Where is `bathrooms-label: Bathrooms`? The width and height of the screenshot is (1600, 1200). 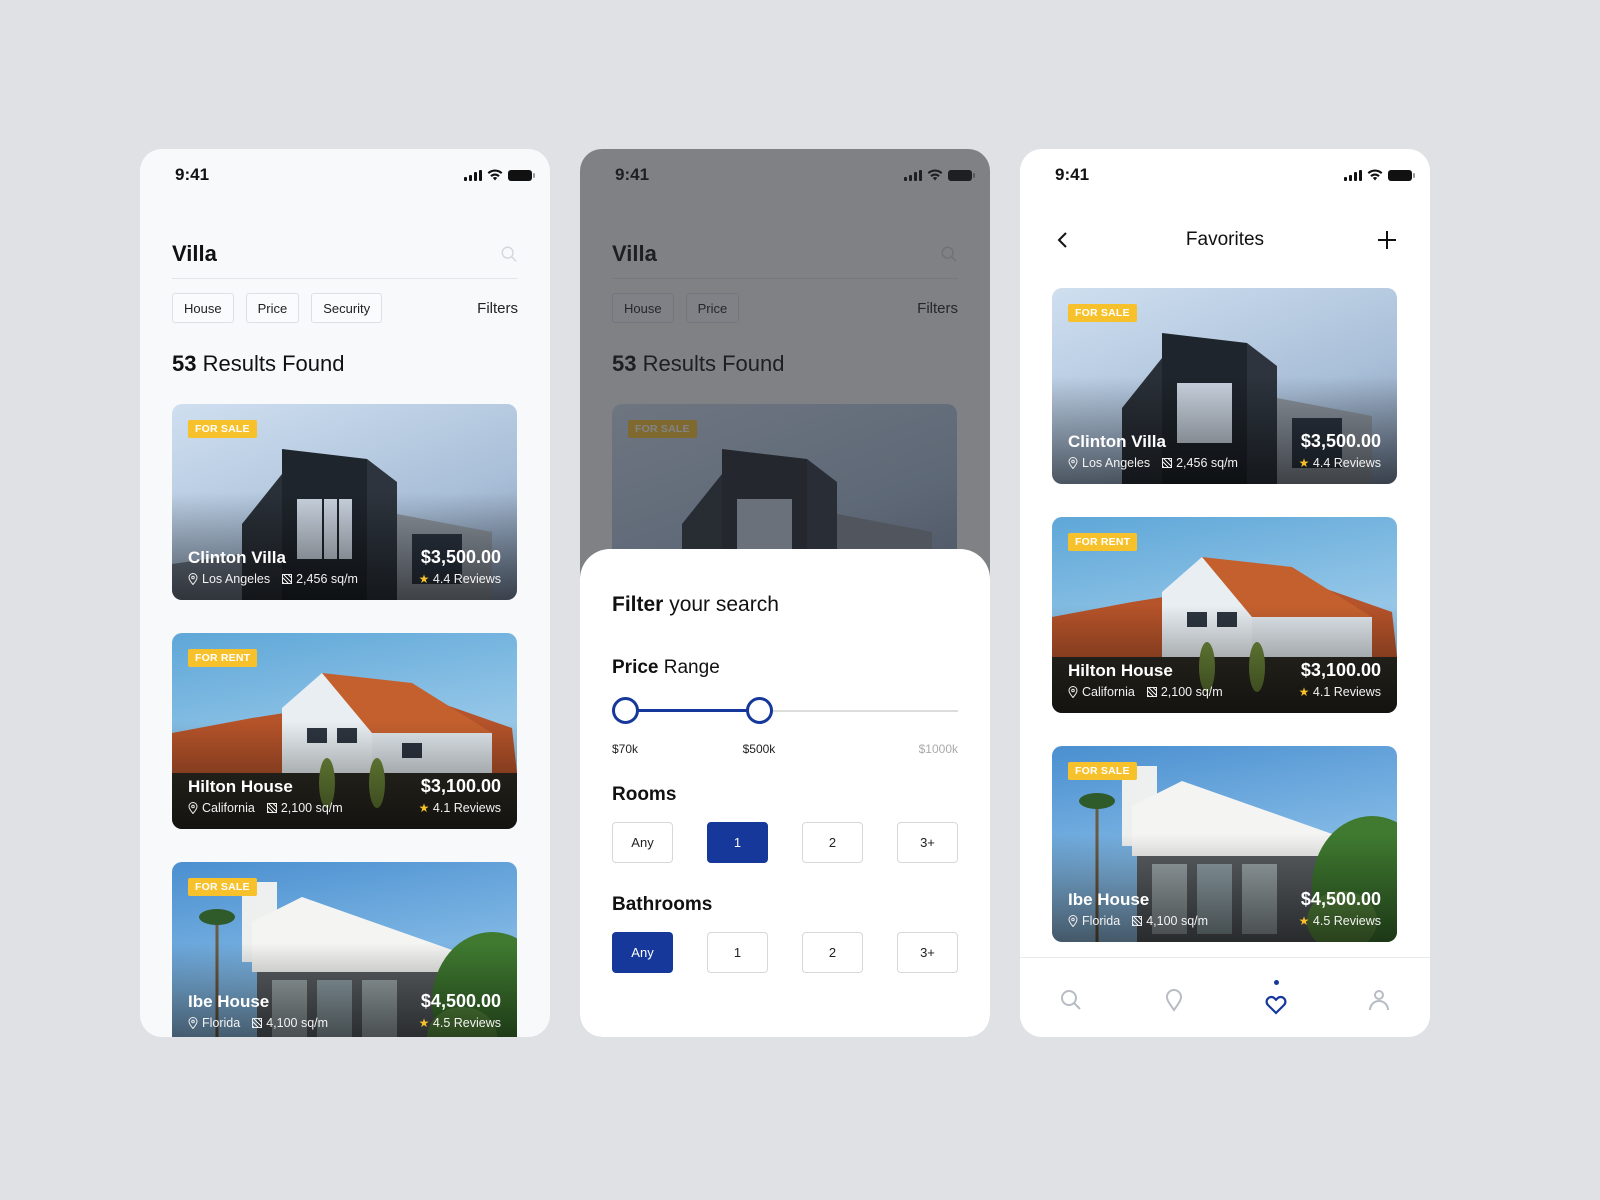 bathrooms-label: Bathrooms is located at coordinates (662, 904).